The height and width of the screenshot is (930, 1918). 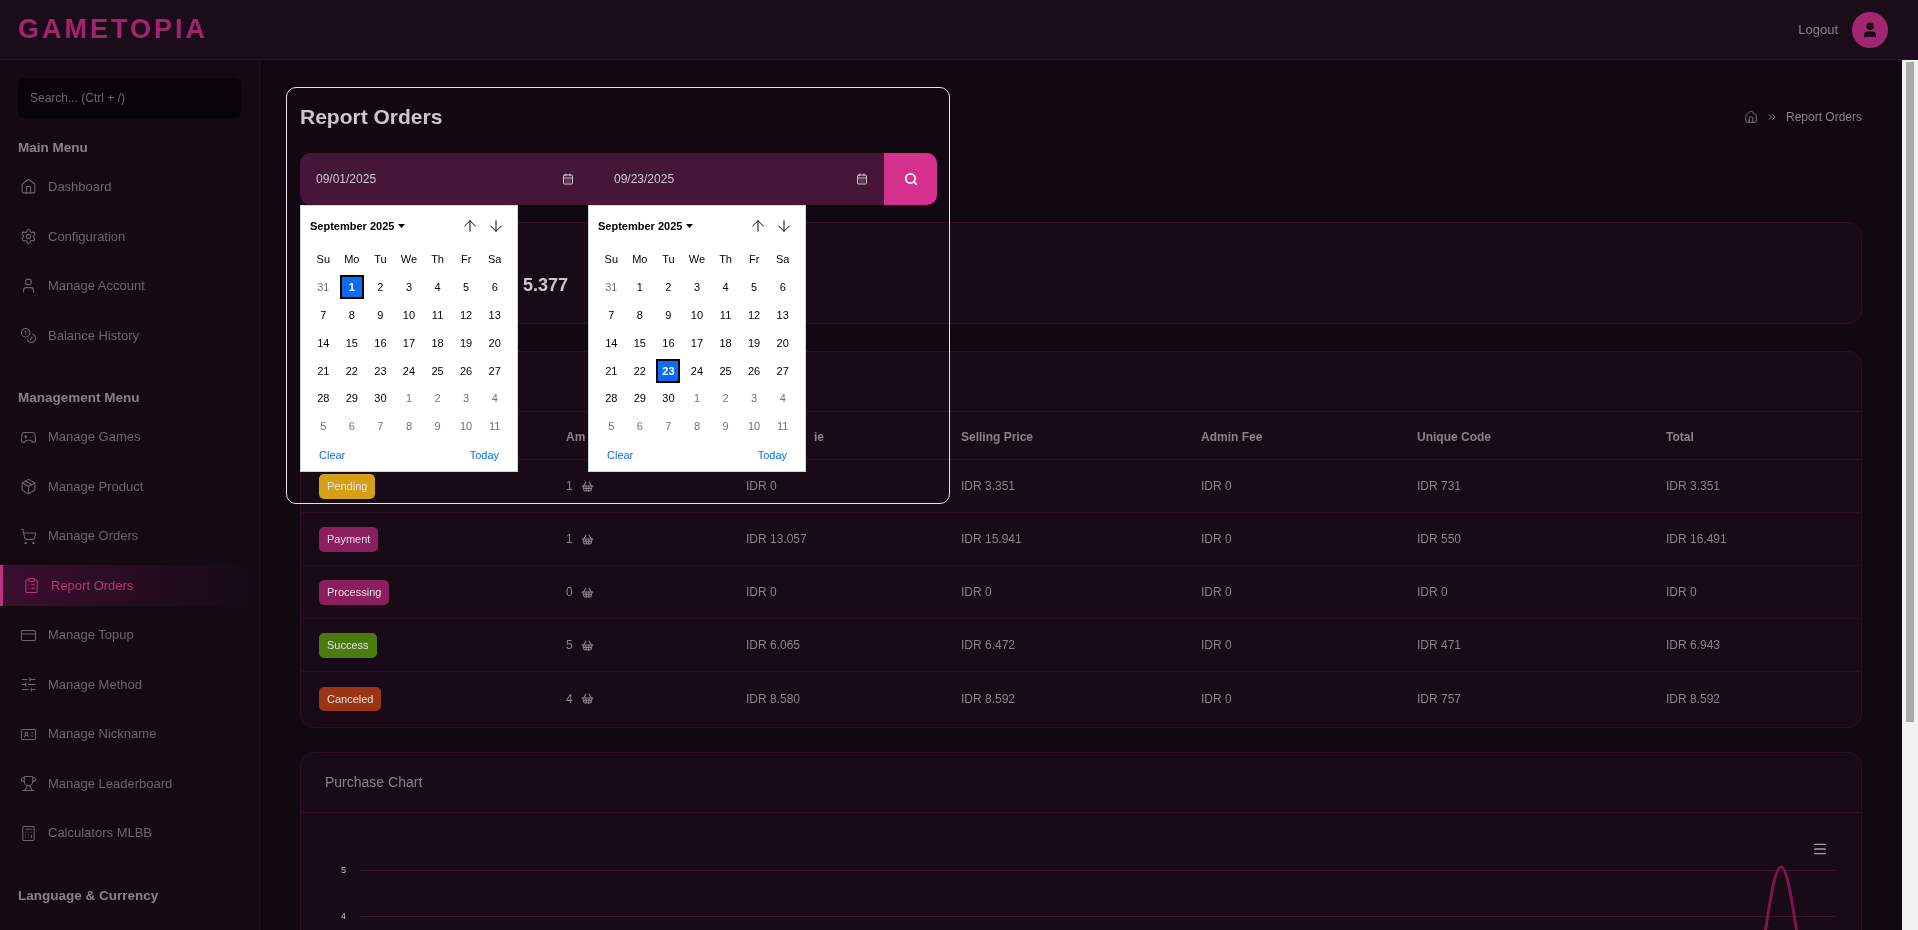 I want to click on scrollbar, so click(x=1910, y=495).